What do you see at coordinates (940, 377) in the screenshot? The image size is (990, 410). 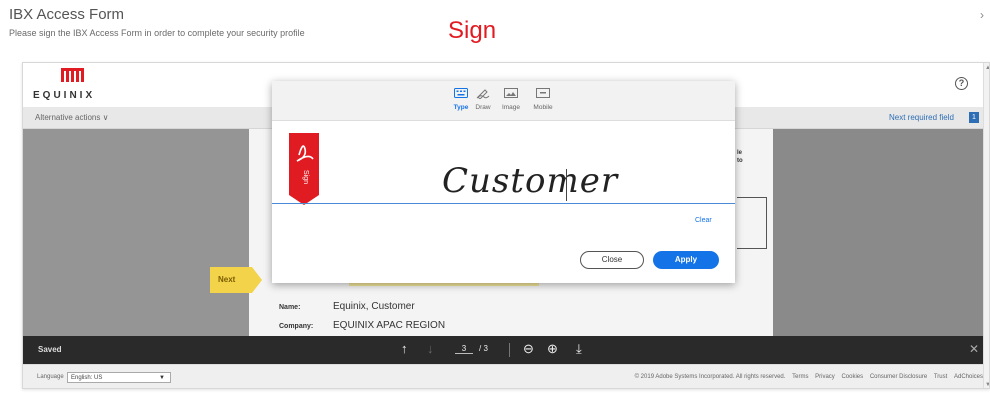 I see `trust-link: Trust` at bounding box center [940, 377].